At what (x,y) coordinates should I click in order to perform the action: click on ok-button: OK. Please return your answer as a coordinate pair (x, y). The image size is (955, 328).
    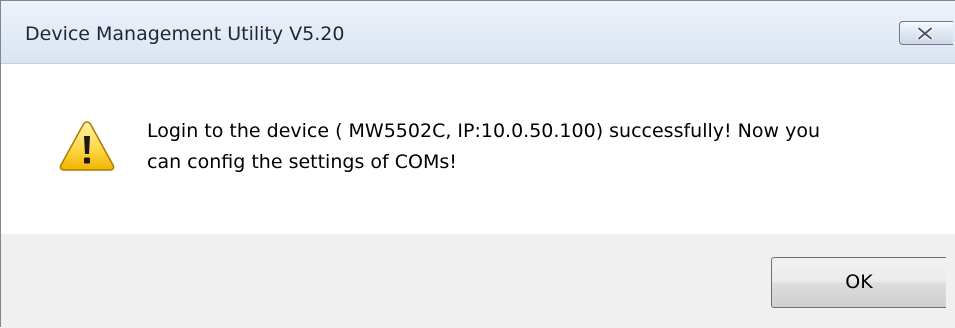
    Looking at the image, I should click on (858, 282).